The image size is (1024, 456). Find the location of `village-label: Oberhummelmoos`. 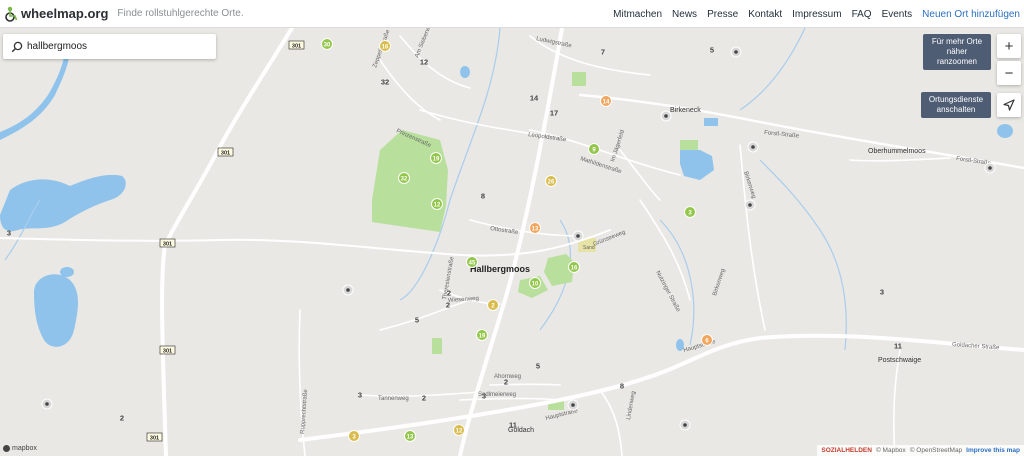

village-label: Oberhummelmoos is located at coordinates (897, 151).